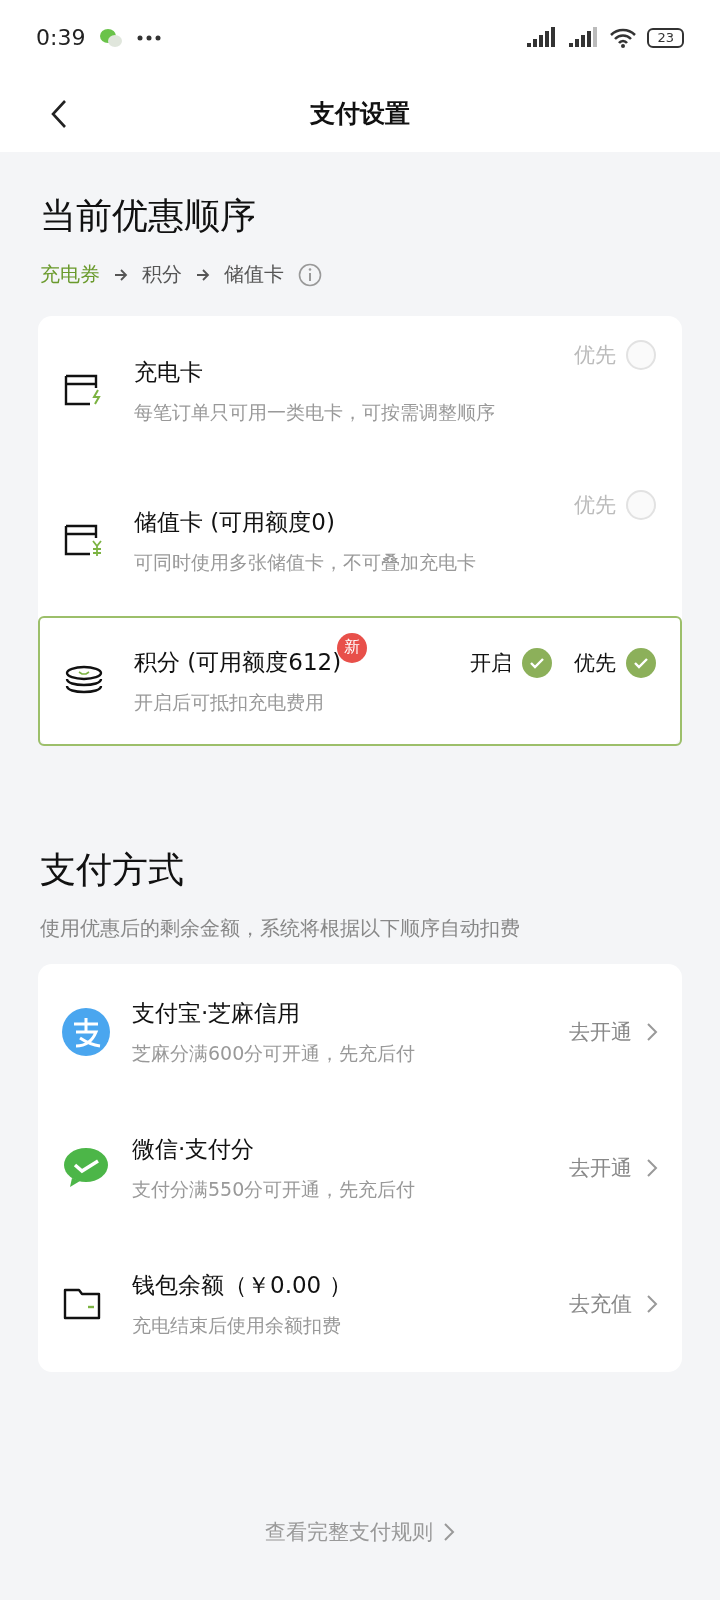  Describe the element at coordinates (274, 1053) in the screenshot. I see `row-subtitle: 芝麻分满600分可开通，先充后付` at that location.